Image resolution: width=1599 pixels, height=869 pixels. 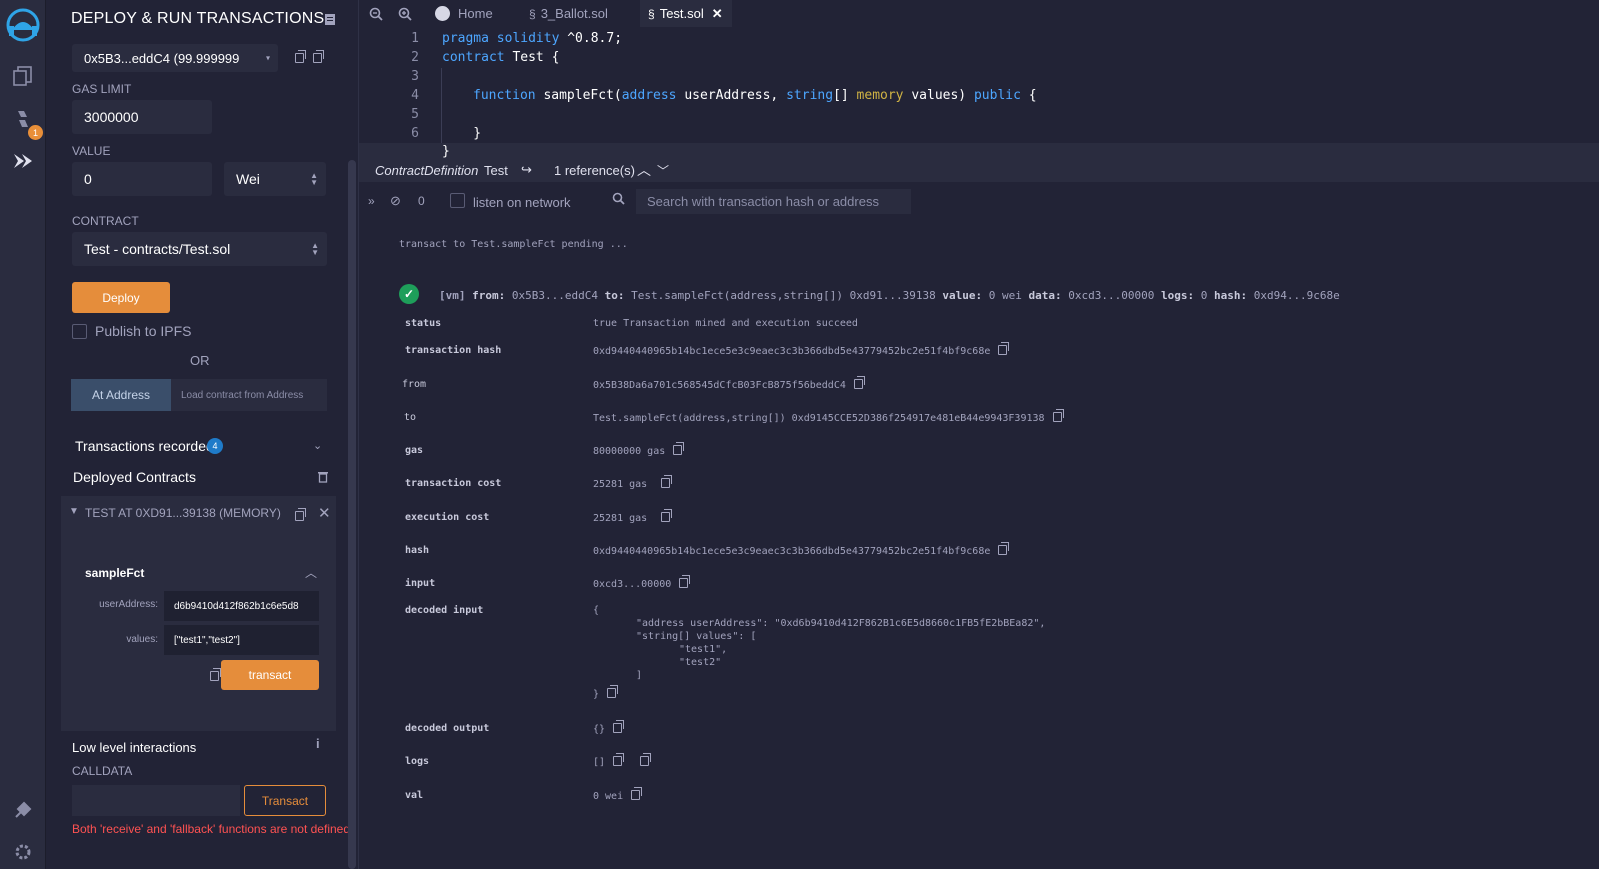 I want to click on plugin-manager-icon, so click(x=23, y=810).